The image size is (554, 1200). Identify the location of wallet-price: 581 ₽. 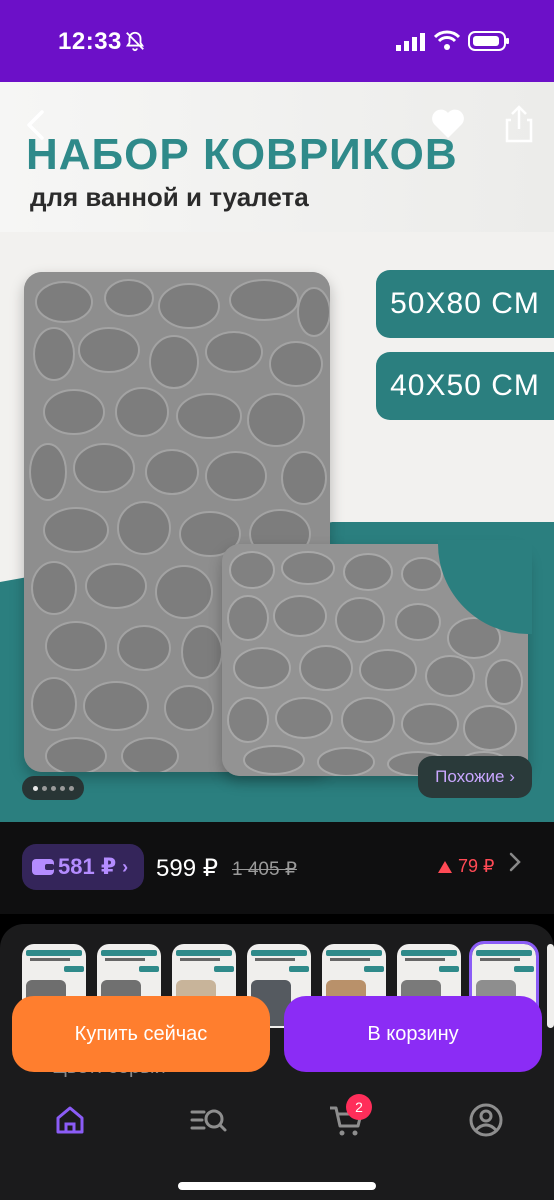
(87, 866).